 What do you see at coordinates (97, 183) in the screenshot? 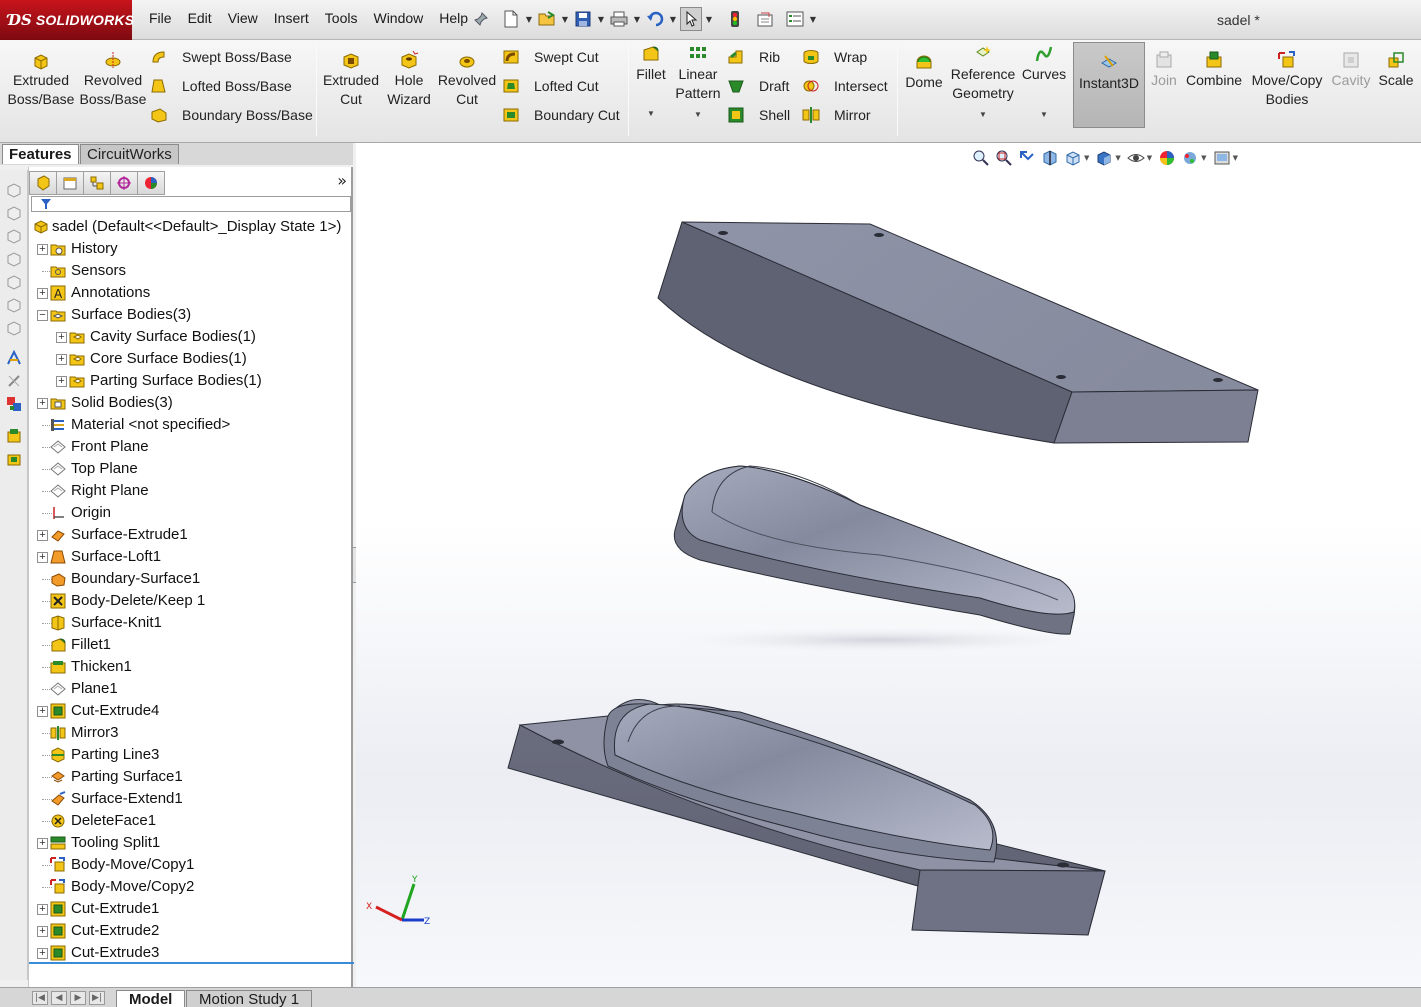
I see `configurationmanager-tab-icon` at bounding box center [97, 183].